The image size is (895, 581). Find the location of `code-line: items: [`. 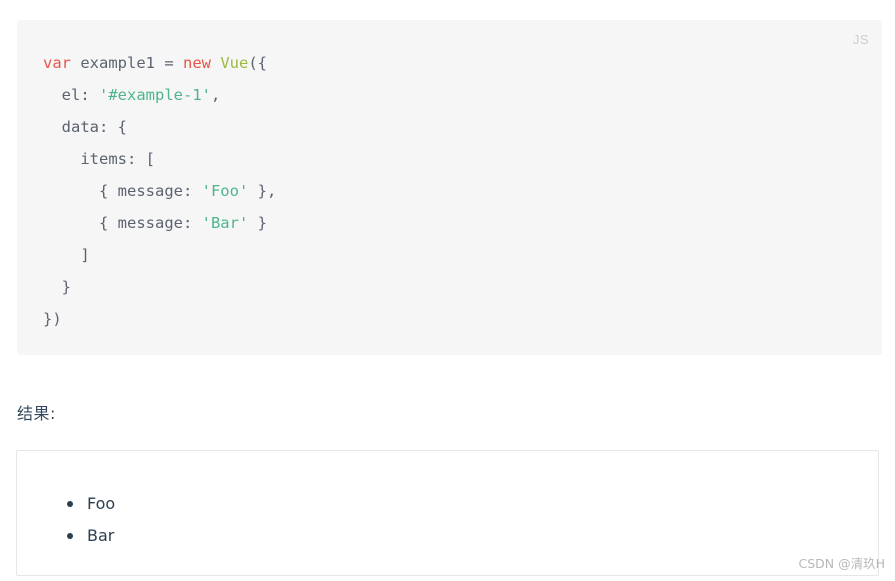

code-line: items: [ is located at coordinates (99, 159).